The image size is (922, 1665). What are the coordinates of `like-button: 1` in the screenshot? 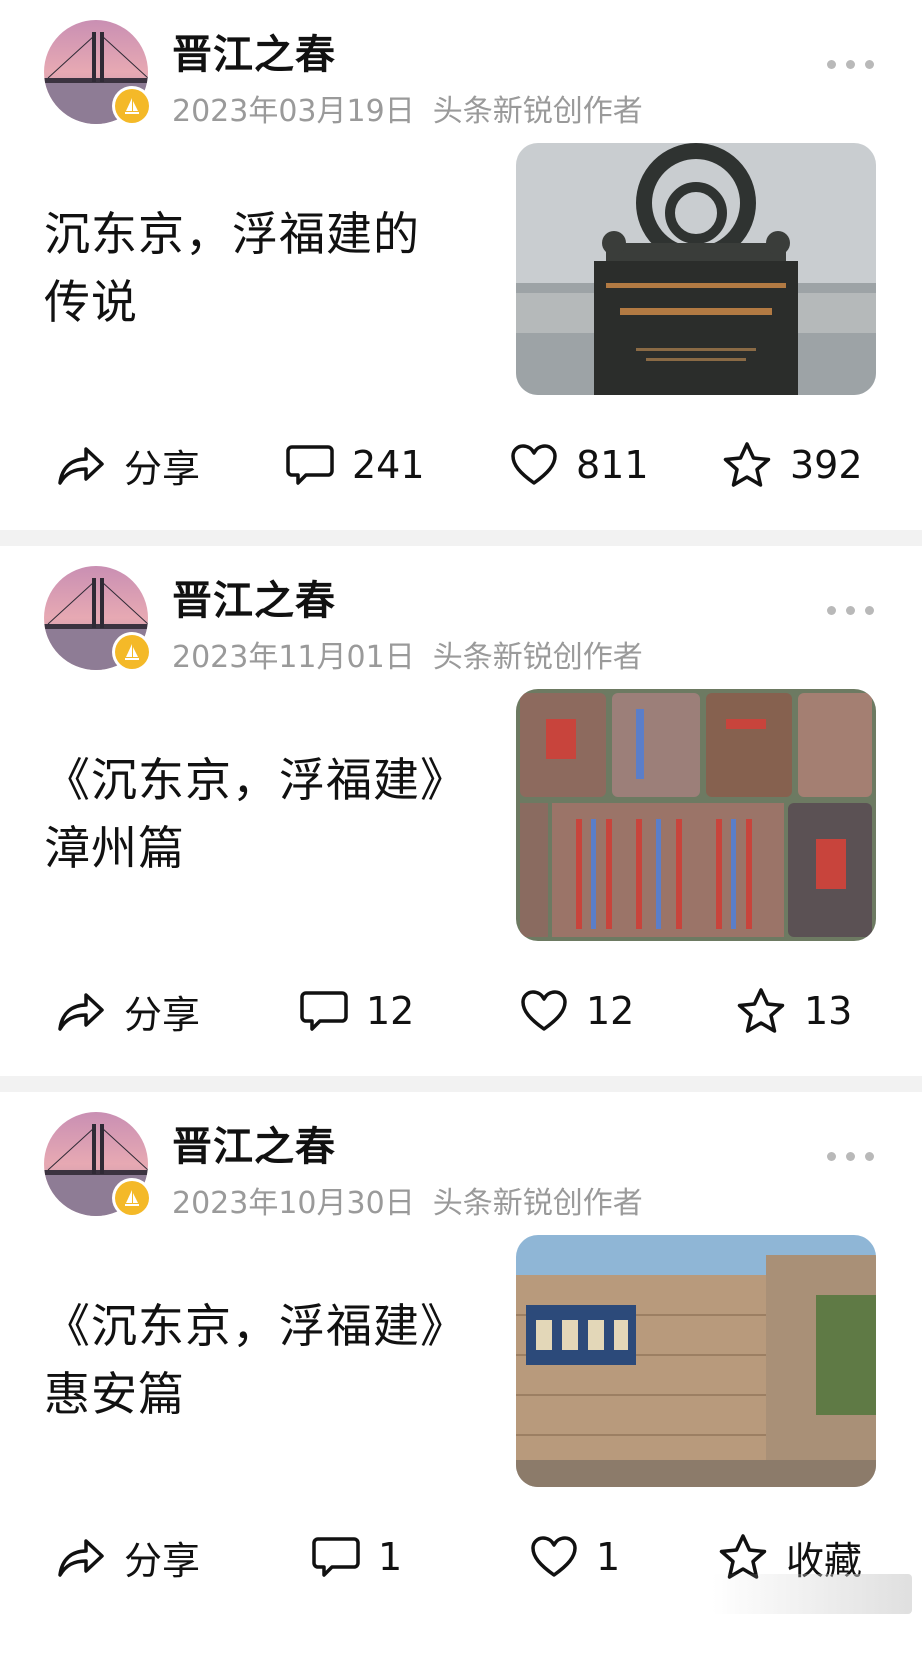 It's located at (575, 1557).